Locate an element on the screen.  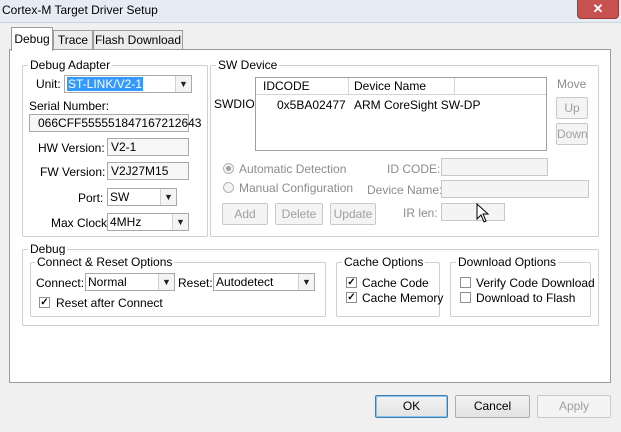
automatic-detection-label: Automatic Detection is located at coordinates (293, 169).